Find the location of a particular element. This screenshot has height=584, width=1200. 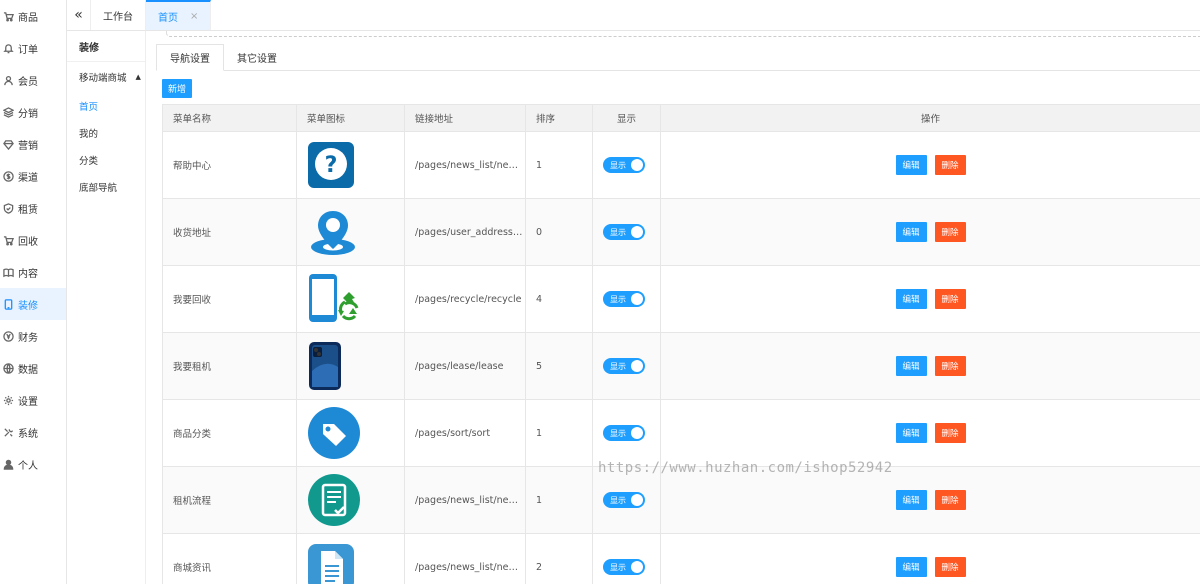

sidebar-item: 租赁 is located at coordinates (33, 208).